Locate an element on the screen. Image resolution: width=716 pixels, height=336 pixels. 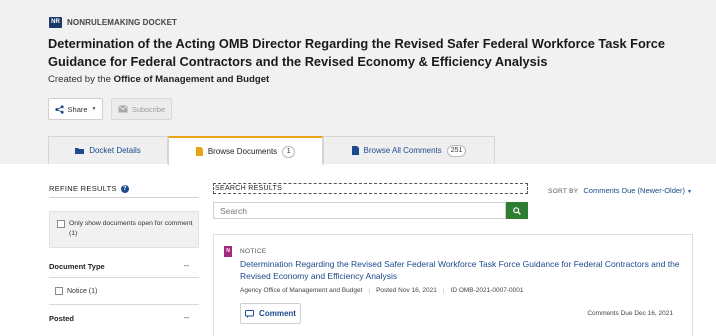
tab-browse-documents: Browse Documents 1 is located at coordinates (245, 150).